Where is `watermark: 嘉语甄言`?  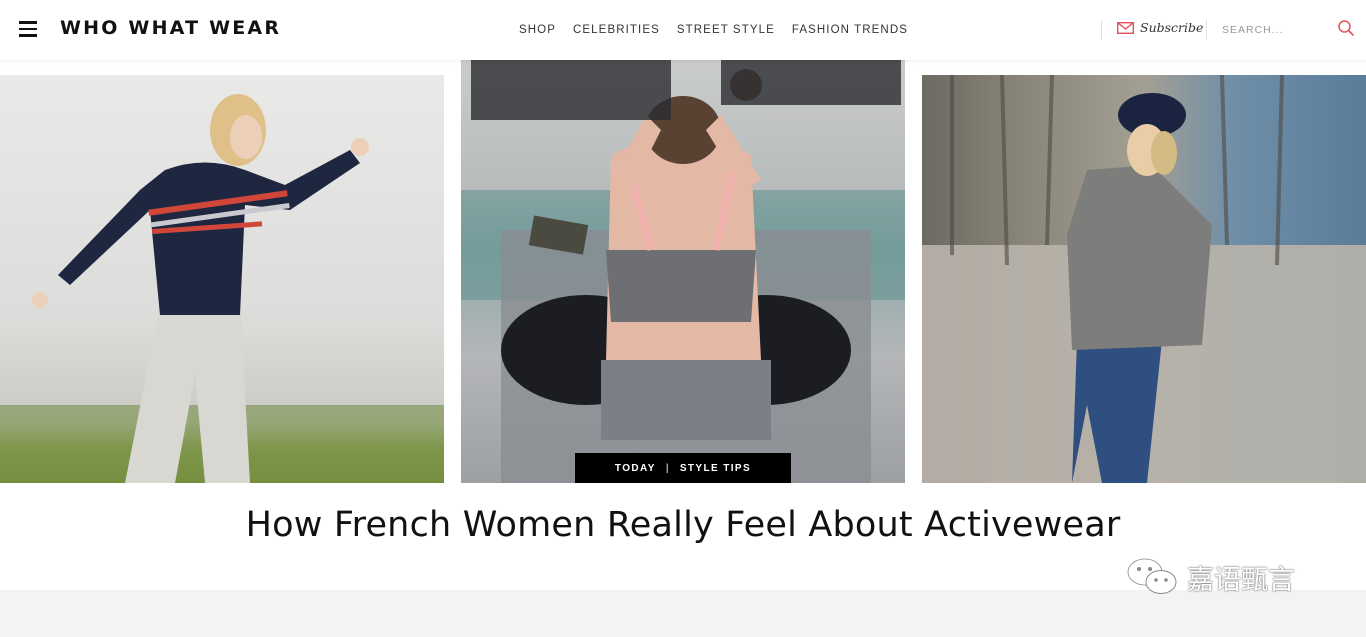 watermark: 嘉语甄言 is located at coordinates (1210, 577).